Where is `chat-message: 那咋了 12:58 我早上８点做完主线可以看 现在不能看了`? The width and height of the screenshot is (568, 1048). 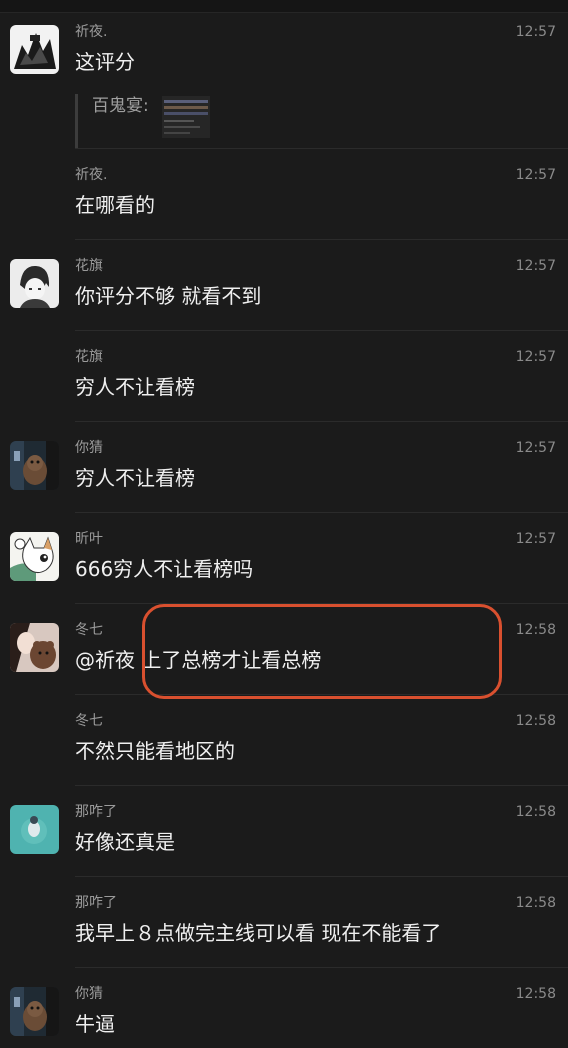
chat-message: 那咋了 12:58 我早上８点做完主线可以看 现在不能看了 is located at coordinates (284, 930).